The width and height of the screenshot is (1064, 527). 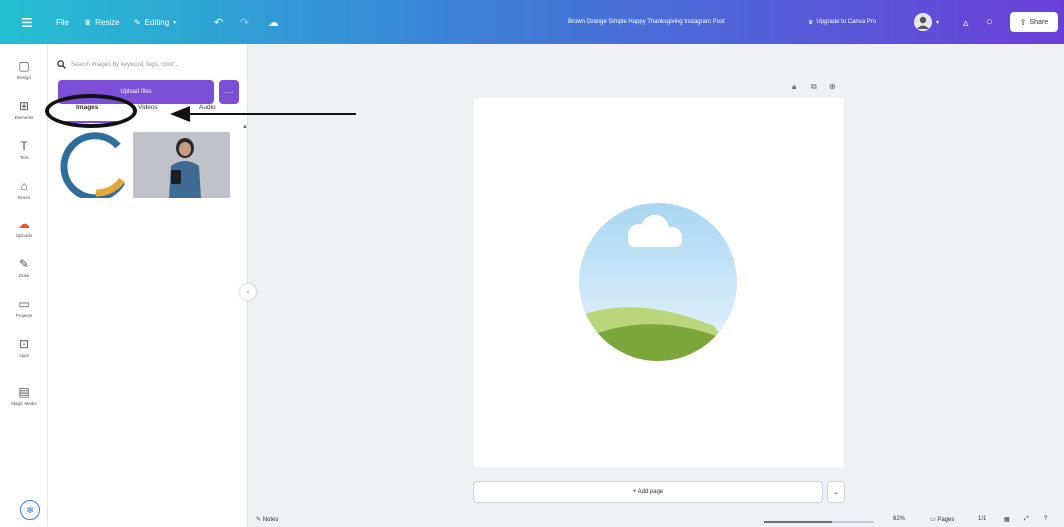 What do you see at coordinates (24, 304) in the screenshot?
I see `projects-icon: ▭` at bounding box center [24, 304].